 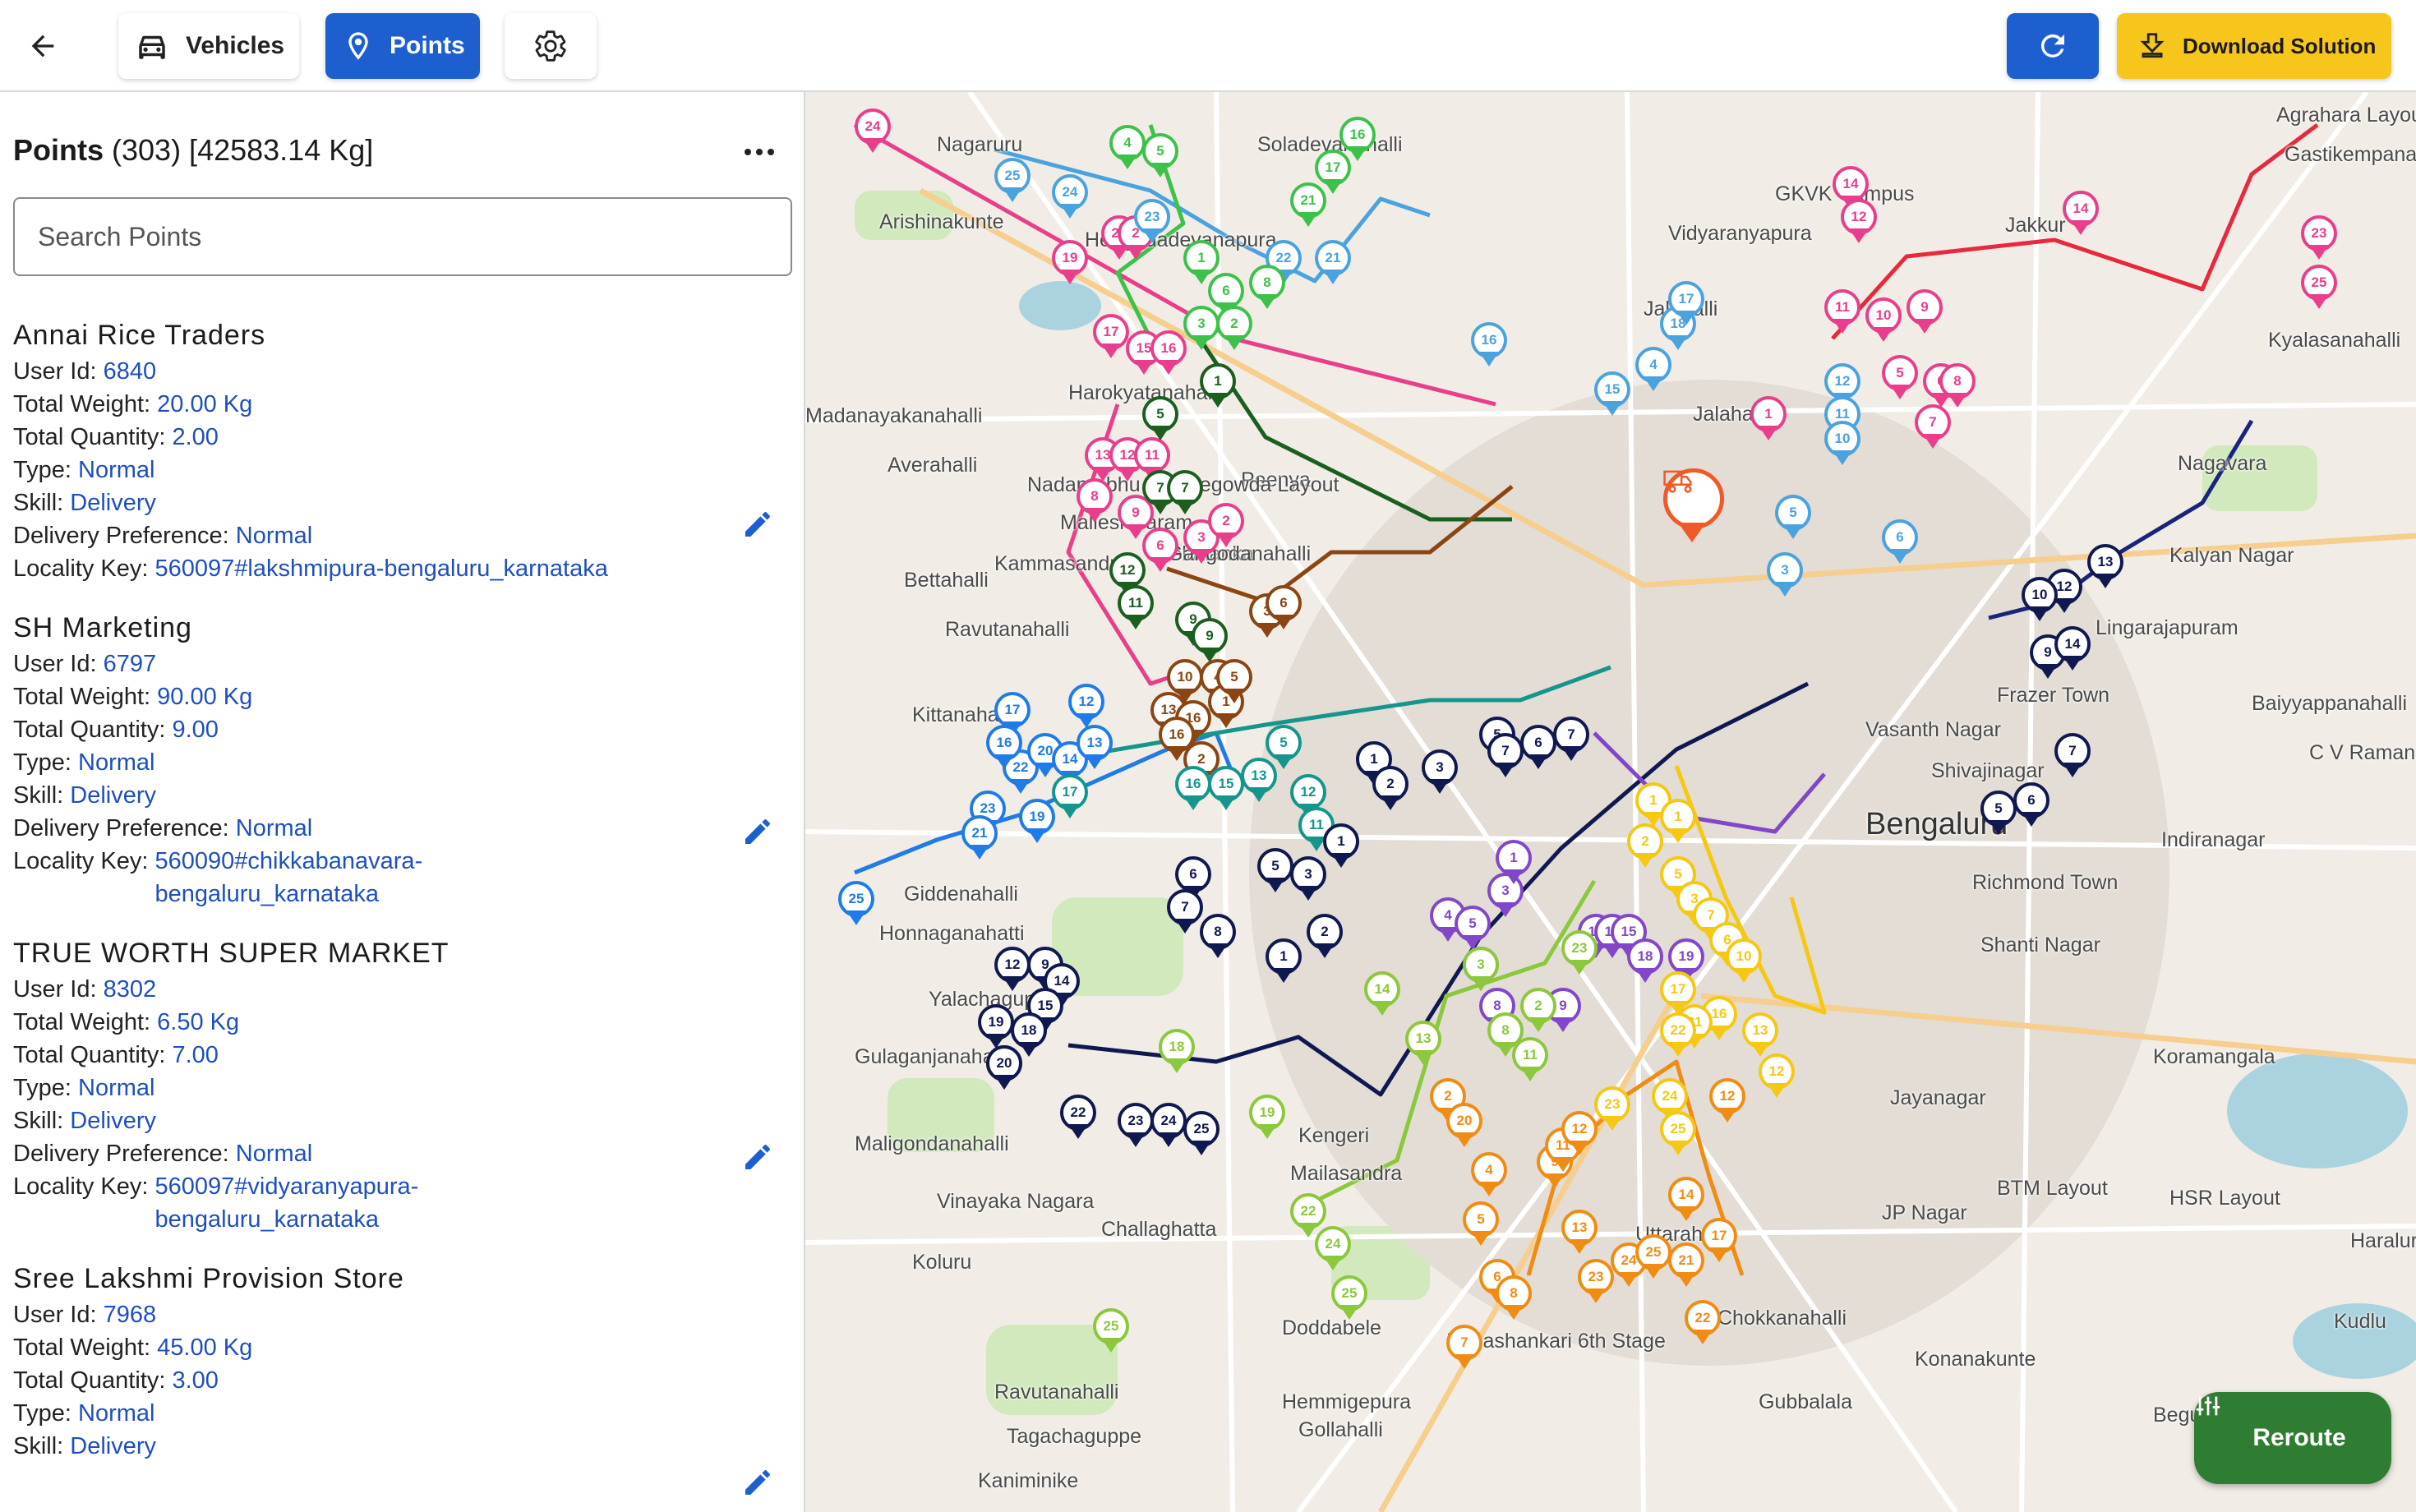 I want to click on reroute-button: Reroute, so click(x=2292, y=1438).